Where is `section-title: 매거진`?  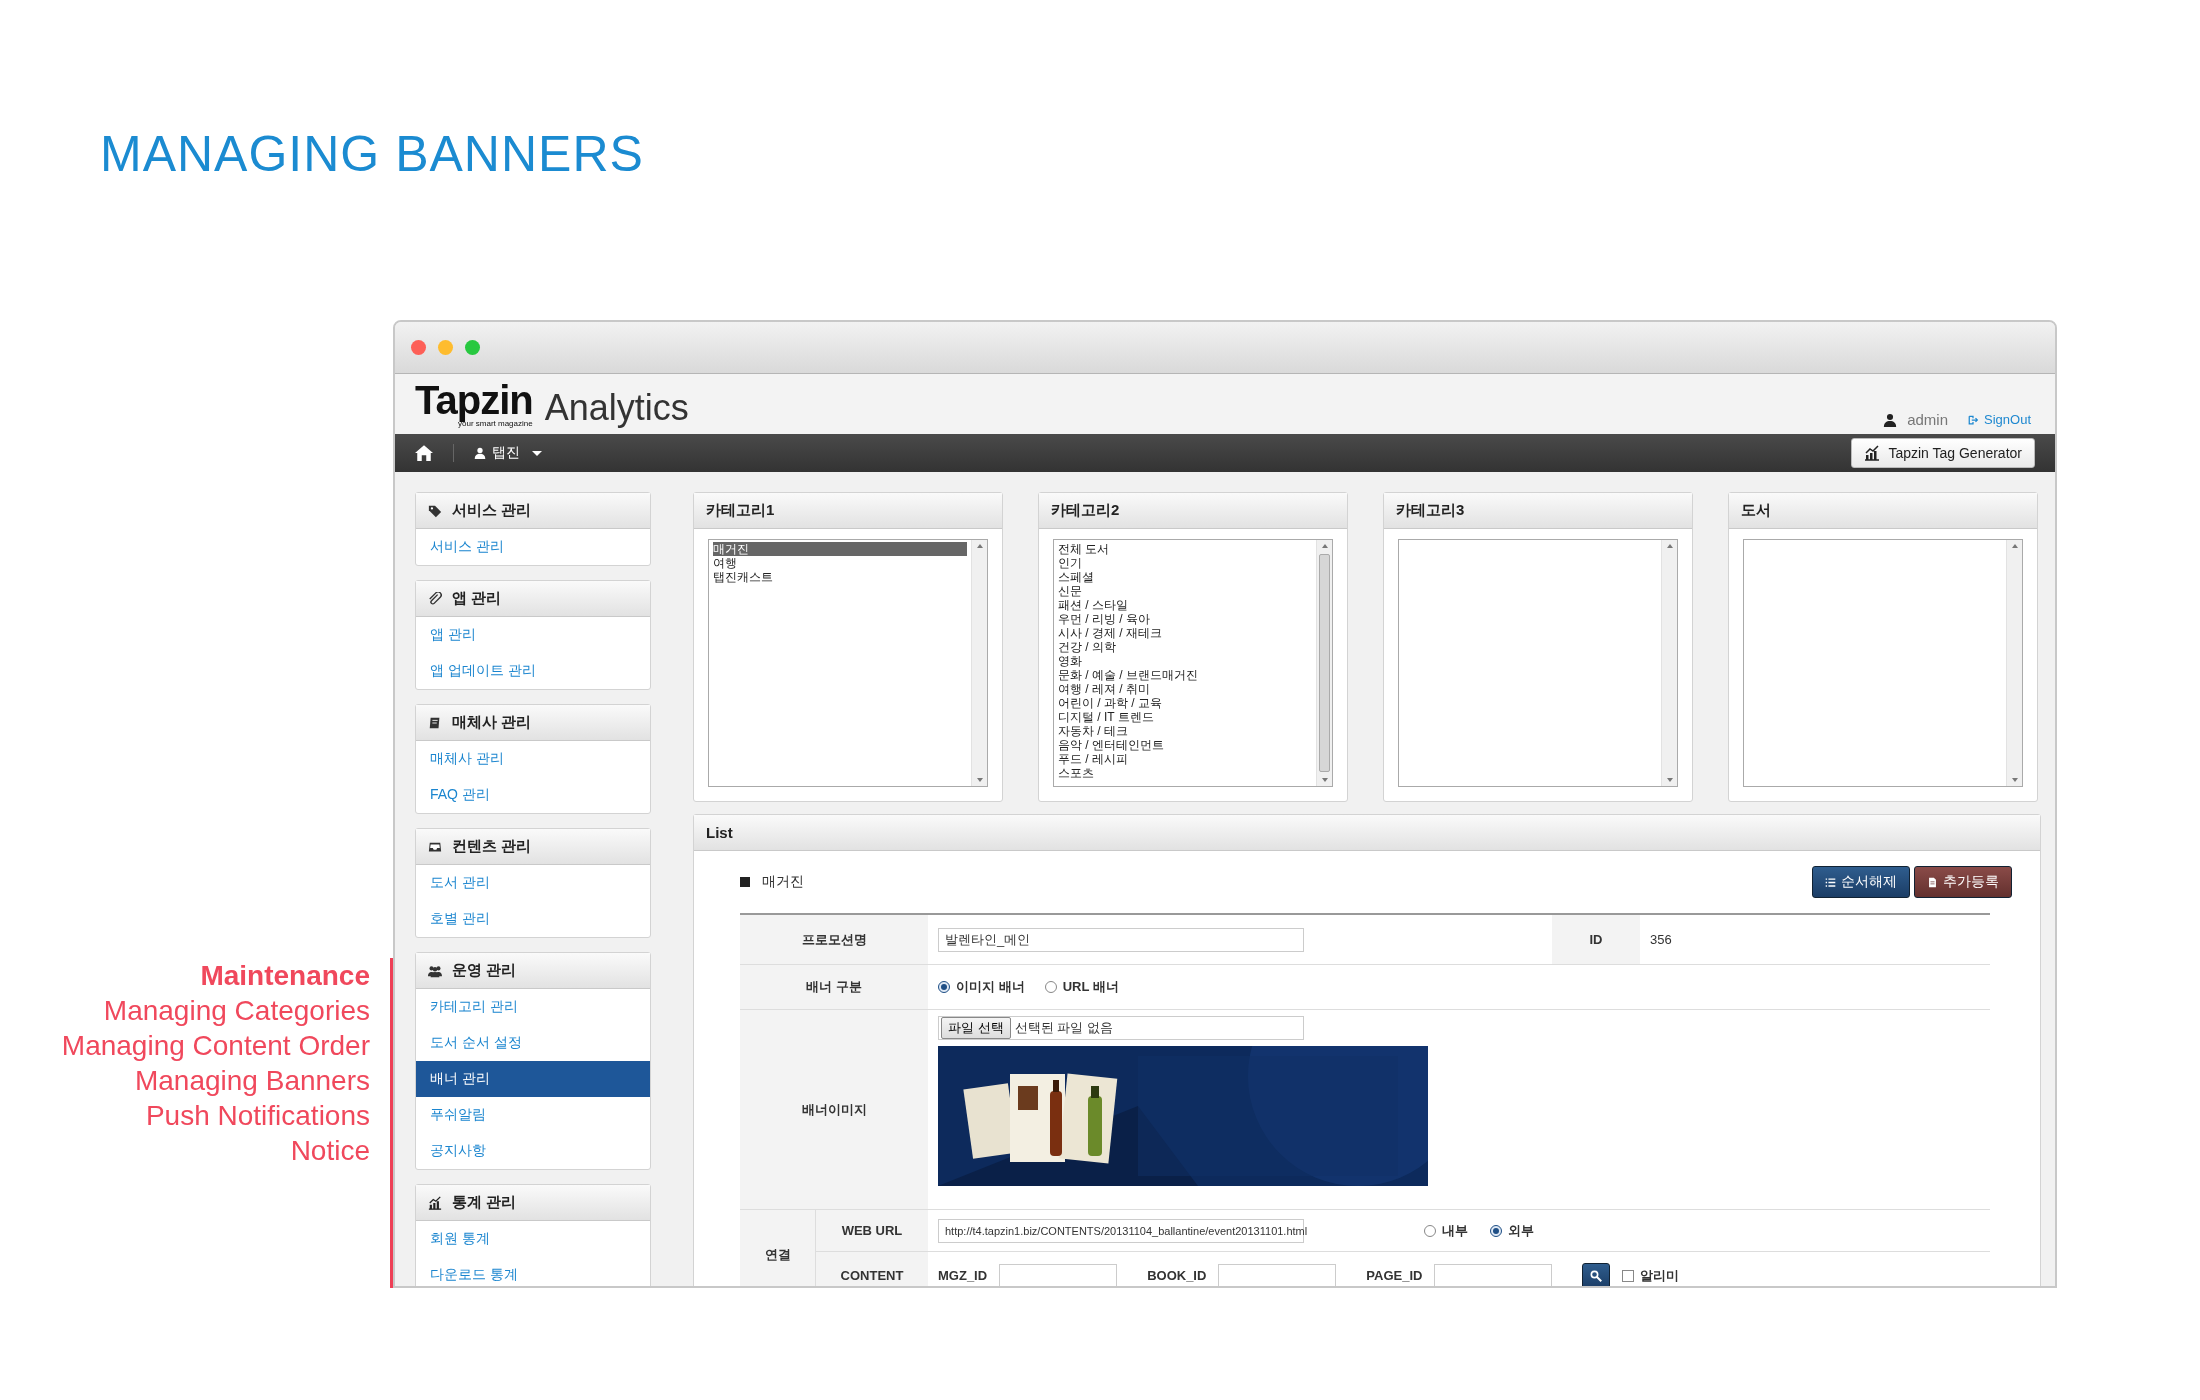 section-title: 매거진 is located at coordinates (783, 882).